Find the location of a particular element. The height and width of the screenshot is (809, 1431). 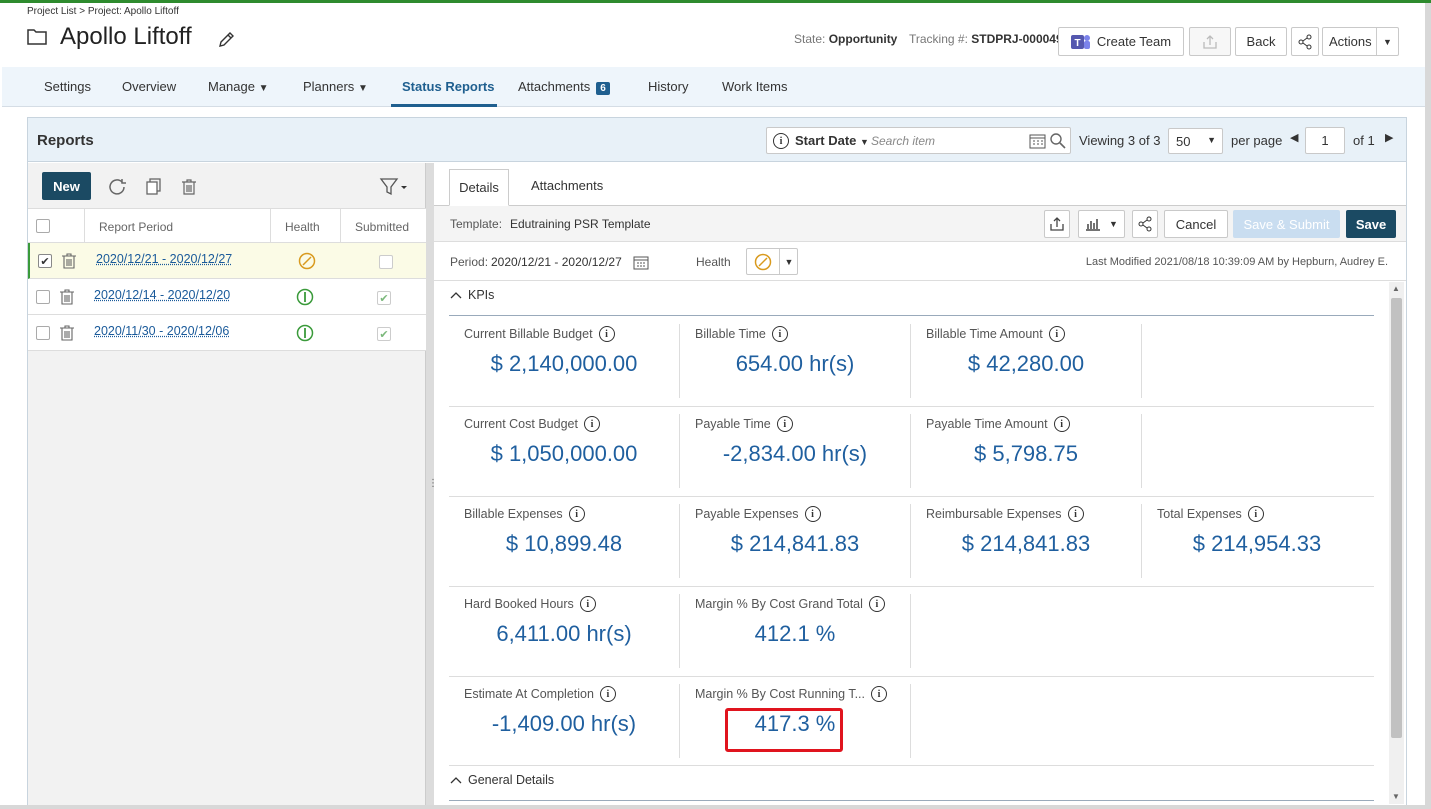

share-button is located at coordinates (1305, 41).